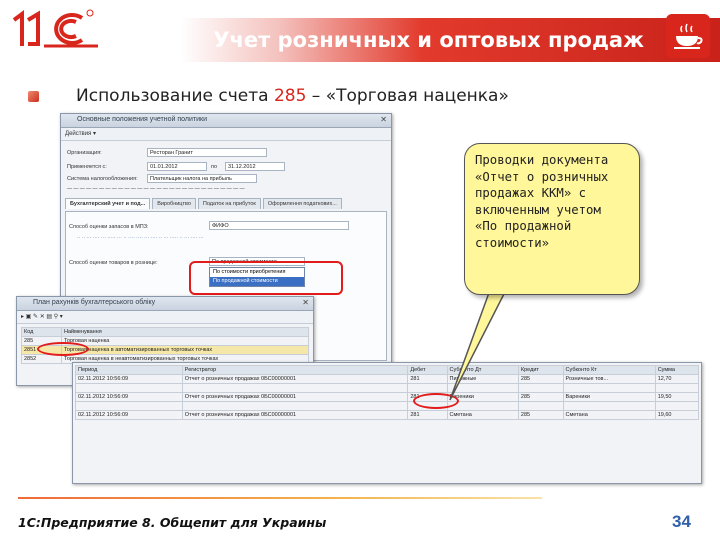  What do you see at coordinates (280, 498) in the screenshot?
I see `footer-divider` at bounding box center [280, 498].